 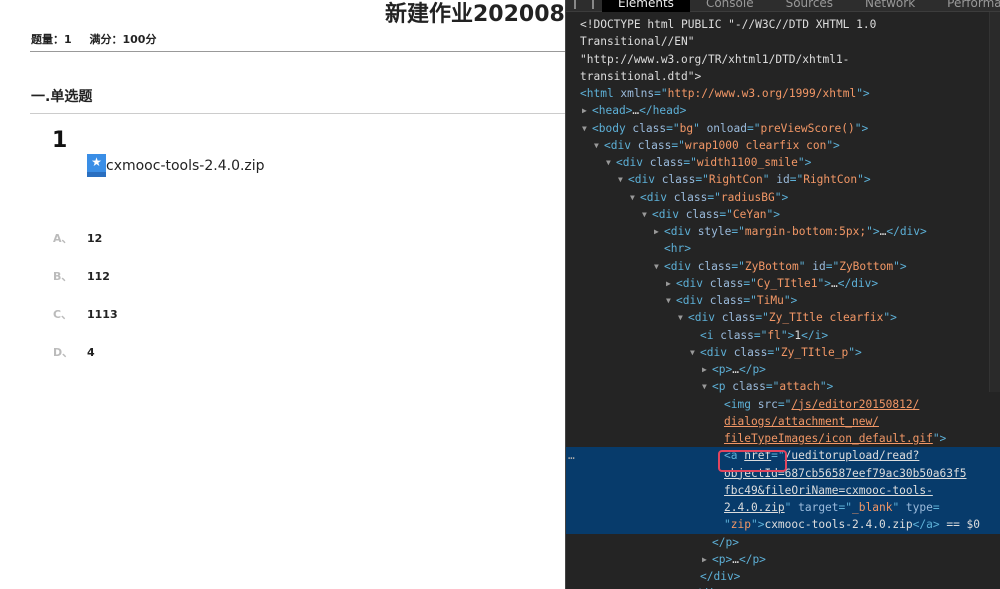 I want to click on code-token: <img, so click(x=741, y=404).